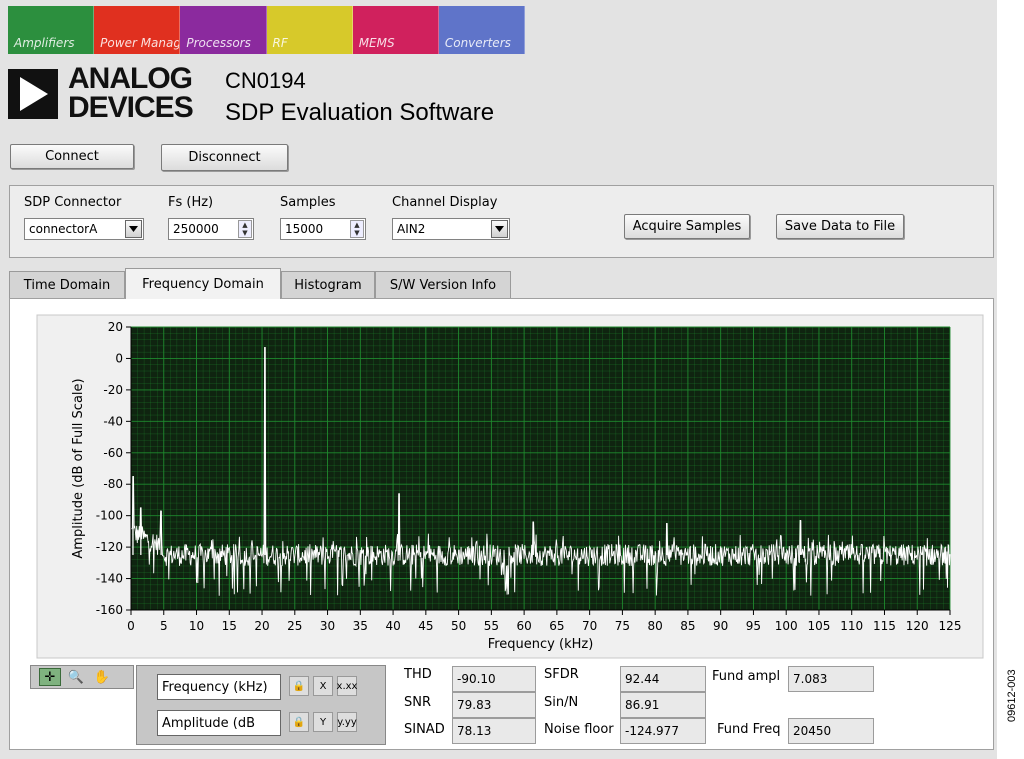  I want to click on x-tick-label: 70, so click(589, 626).